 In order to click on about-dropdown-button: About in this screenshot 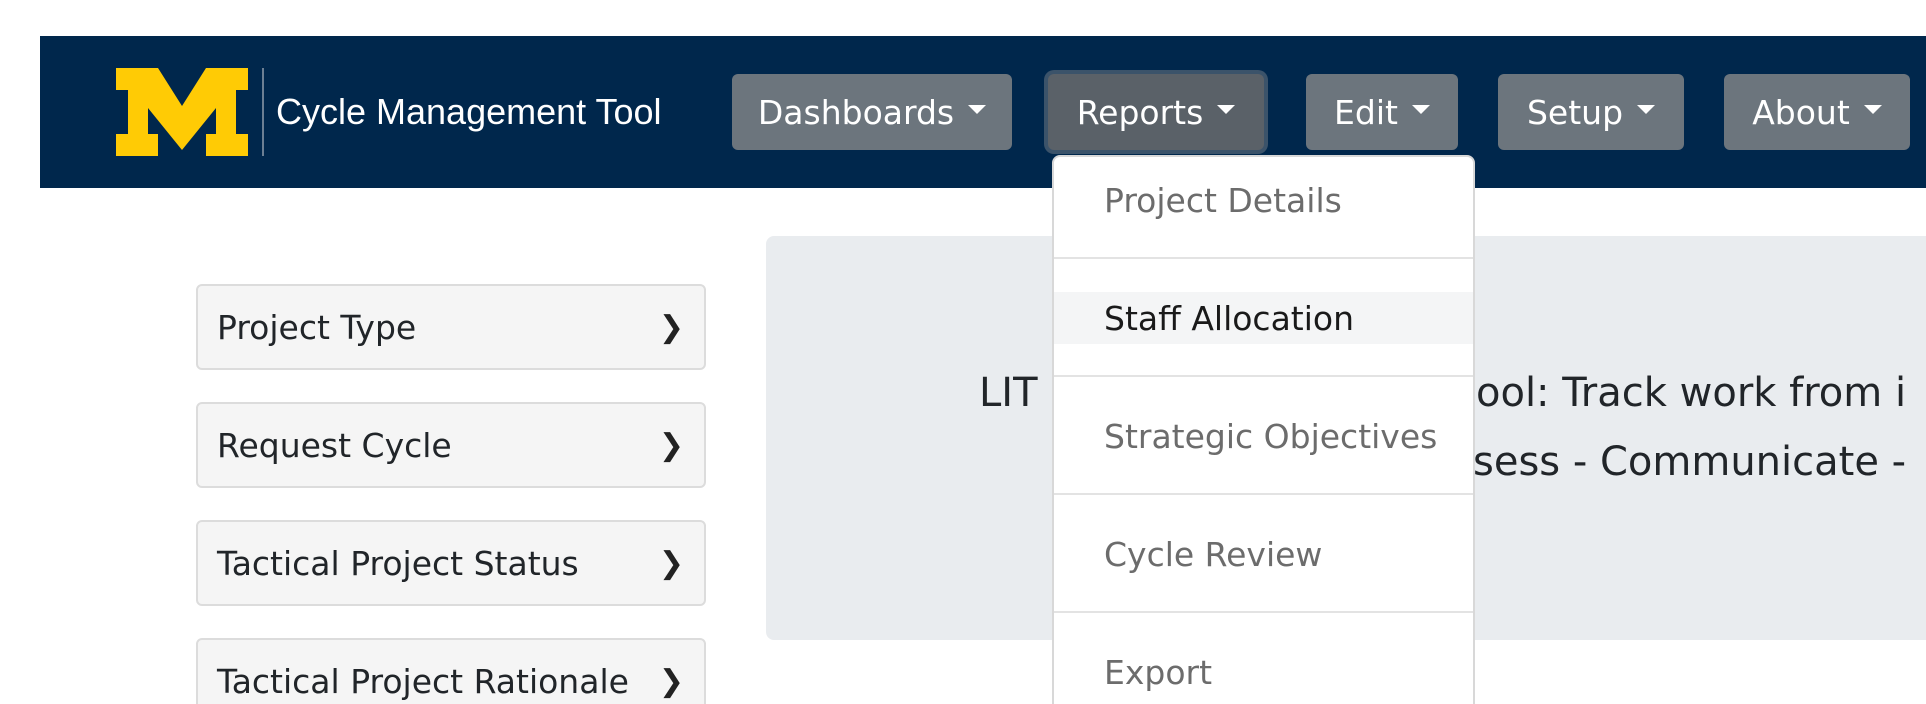, I will do `click(1817, 112)`.